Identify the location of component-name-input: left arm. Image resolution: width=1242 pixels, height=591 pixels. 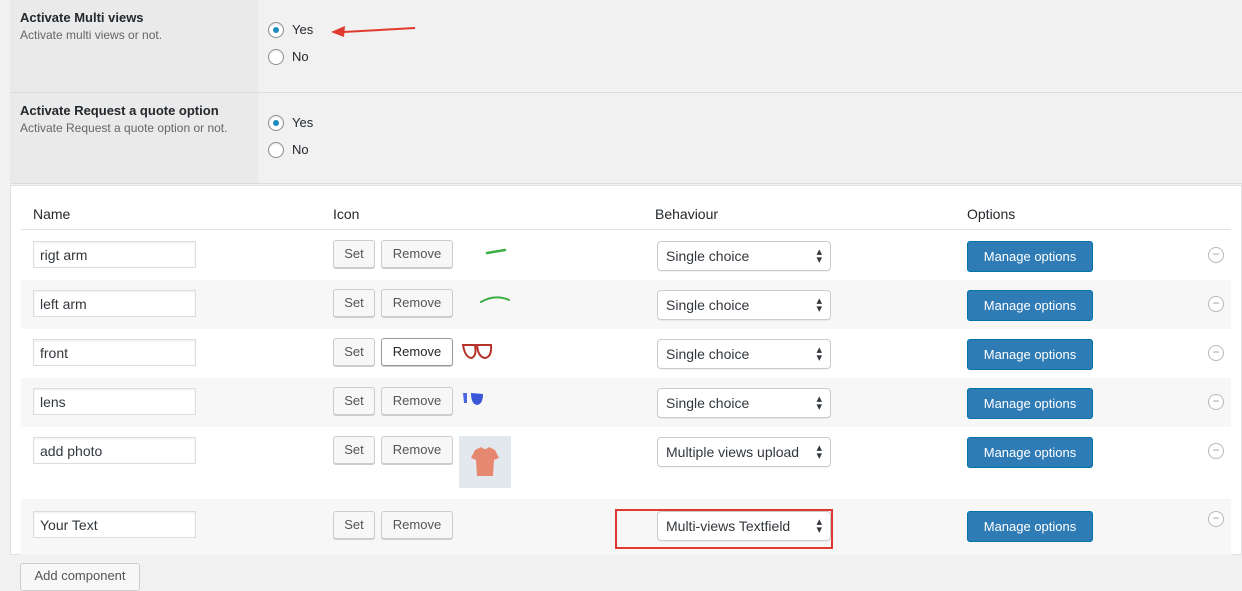
(114, 303).